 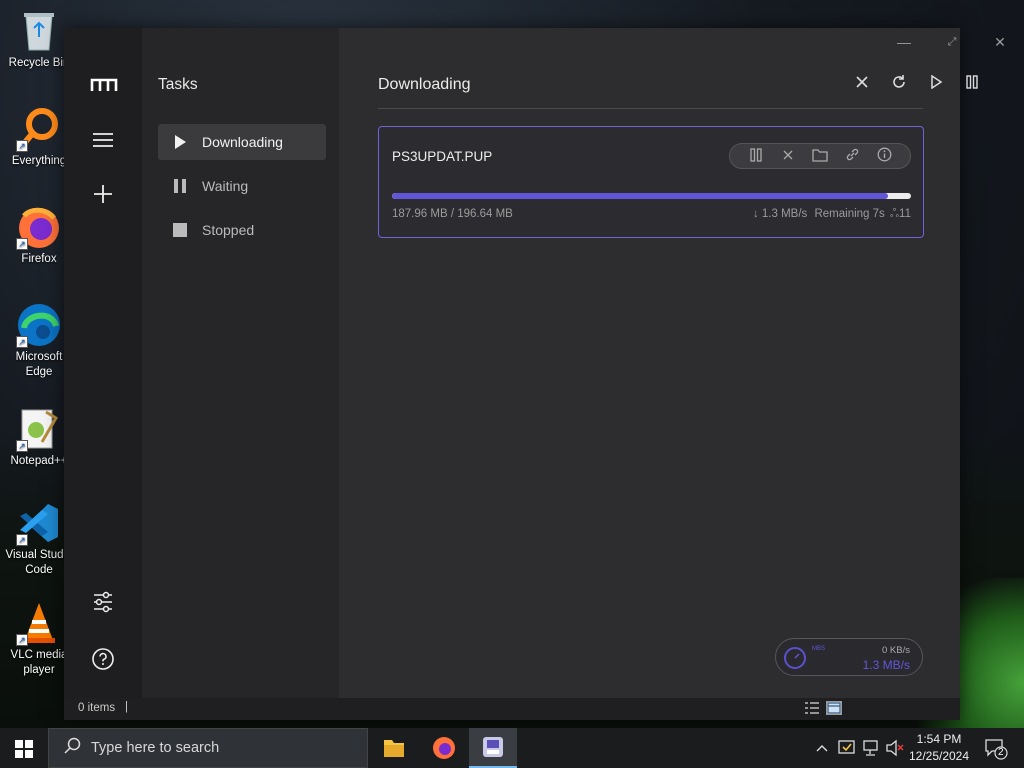 I want to click on task-delete-button, so click(x=788, y=156).